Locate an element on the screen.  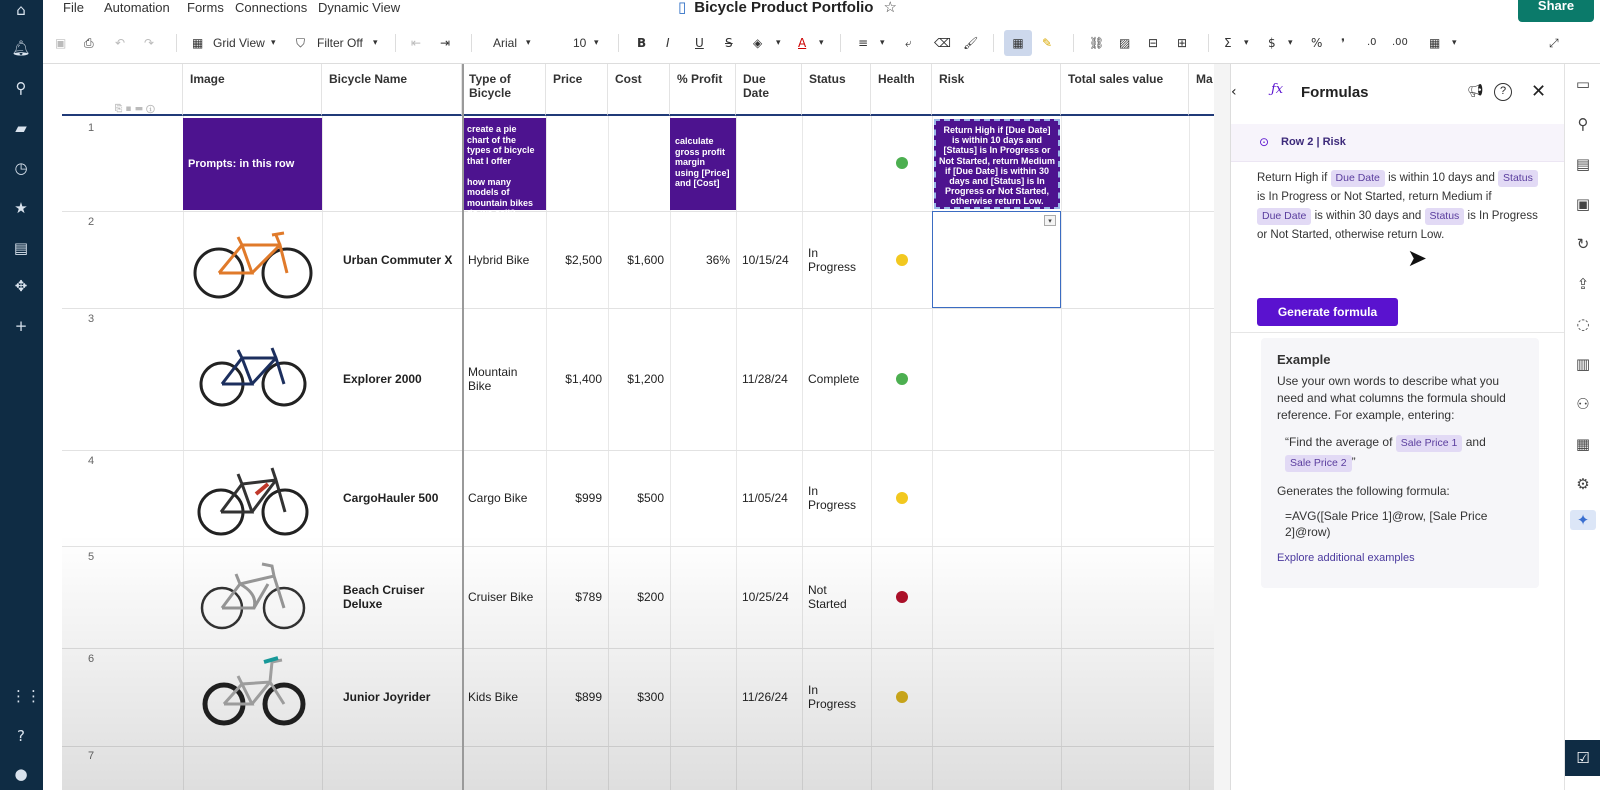
status-cell: Complete is located at coordinates (836, 379).